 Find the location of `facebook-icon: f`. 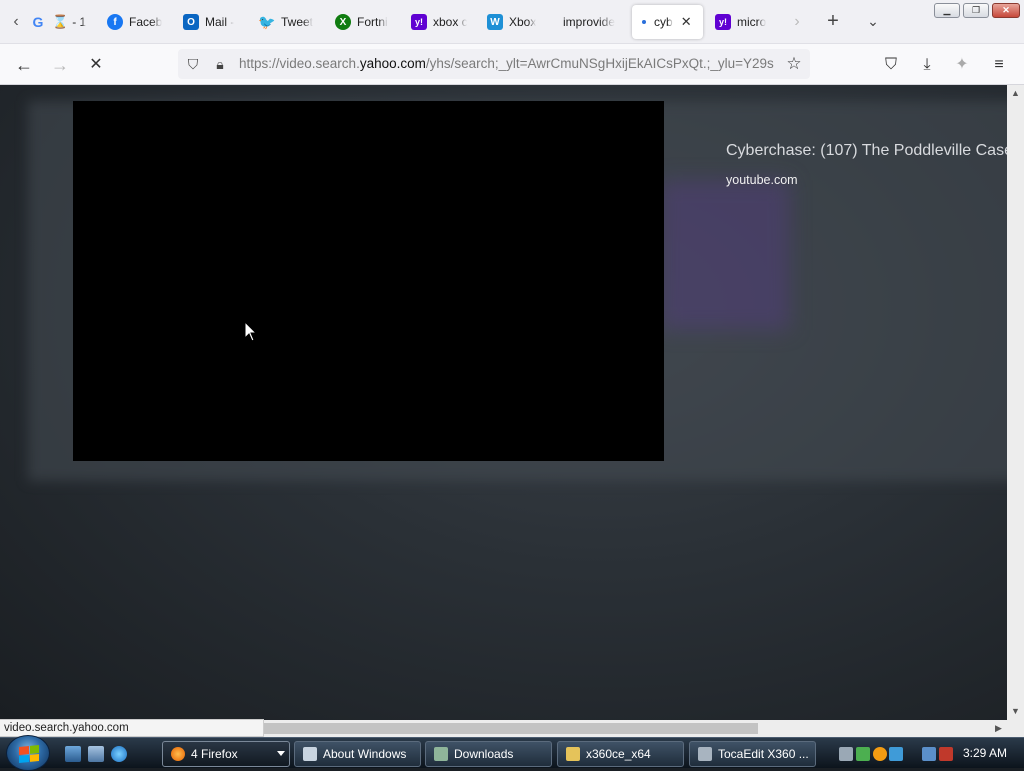

facebook-icon: f is located at coordinates (115, 22).